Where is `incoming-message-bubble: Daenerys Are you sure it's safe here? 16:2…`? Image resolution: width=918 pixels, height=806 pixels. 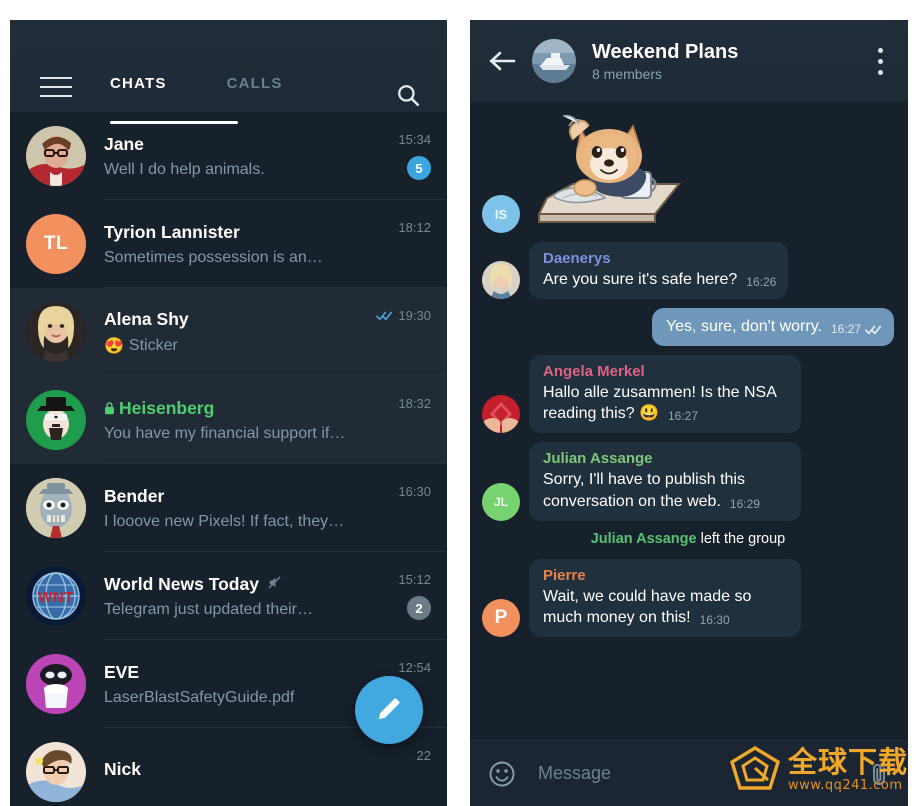
incoming-message-bubble: Daenerys Are you sure it's safe here? 16:2… is located at coordinates (659, 271).